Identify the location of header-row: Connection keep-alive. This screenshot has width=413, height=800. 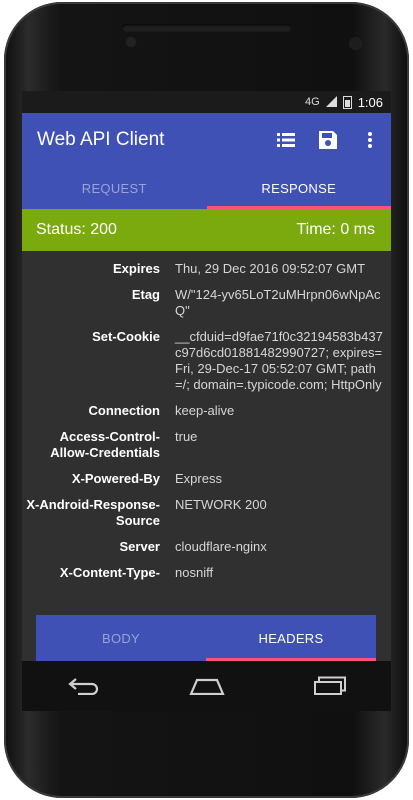
(206, 411).